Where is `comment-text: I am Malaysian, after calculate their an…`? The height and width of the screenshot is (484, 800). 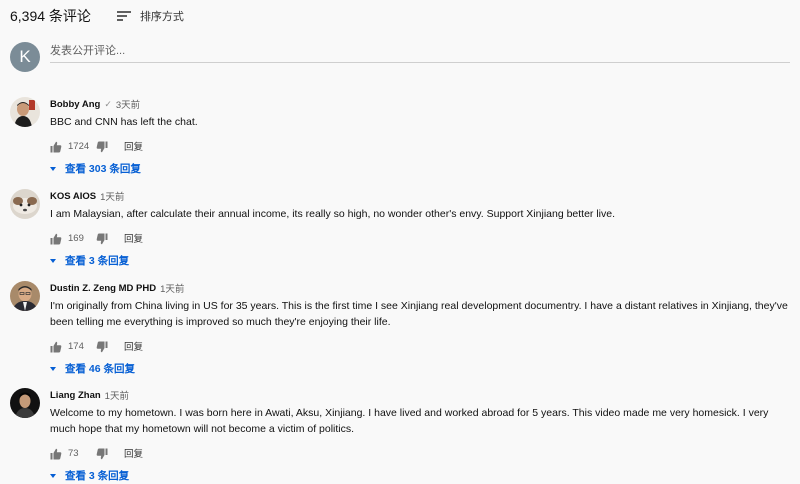 comment-text: I am Malaysian, after calculate their an… is located at coordinates (333, 214).